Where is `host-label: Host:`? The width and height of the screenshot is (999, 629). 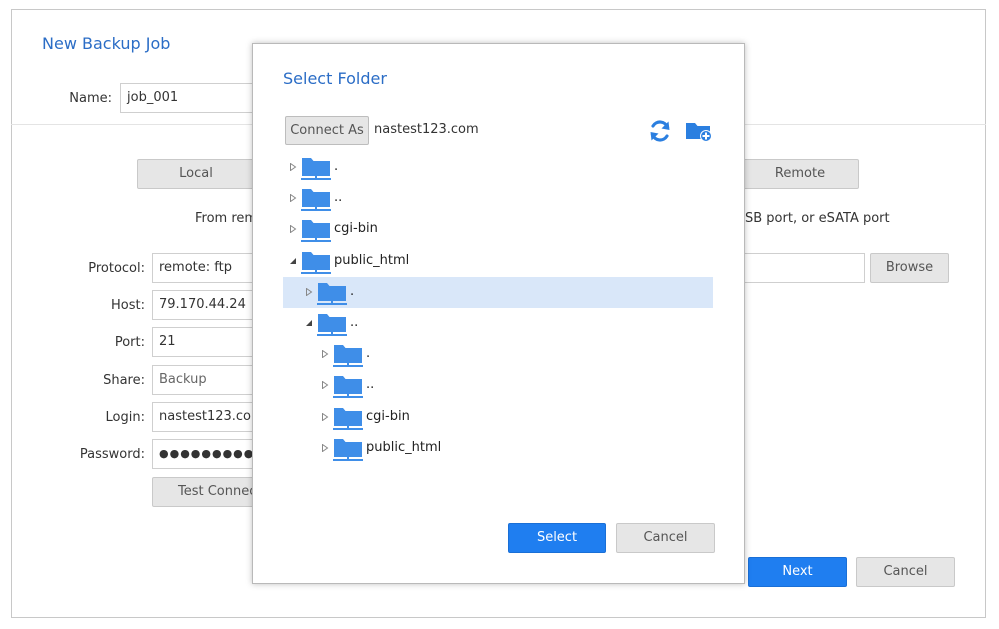 host-label: Host: is located at coordinates (128, 305).